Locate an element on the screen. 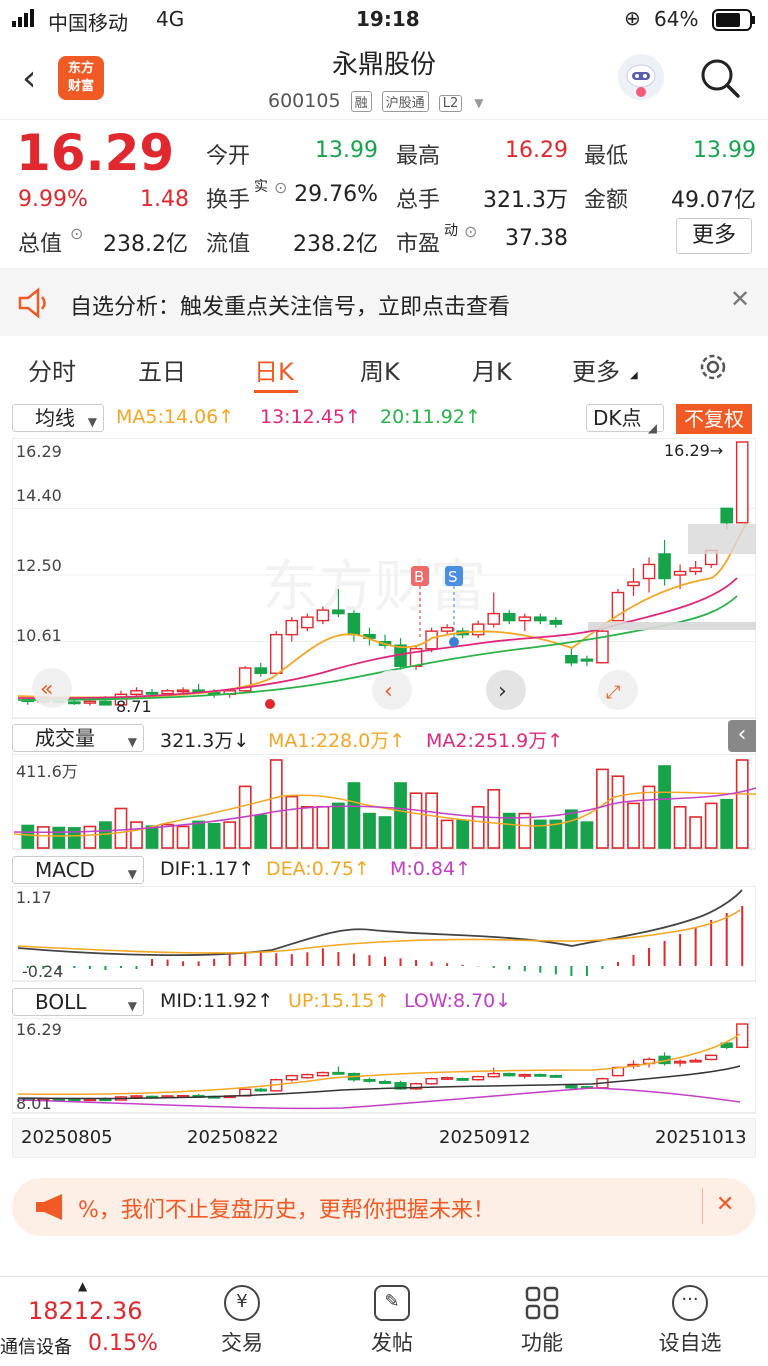 This screenshot has height=1366, width=768. post-tab: ✎ 发帖 is located at coordinates (392, 1321).